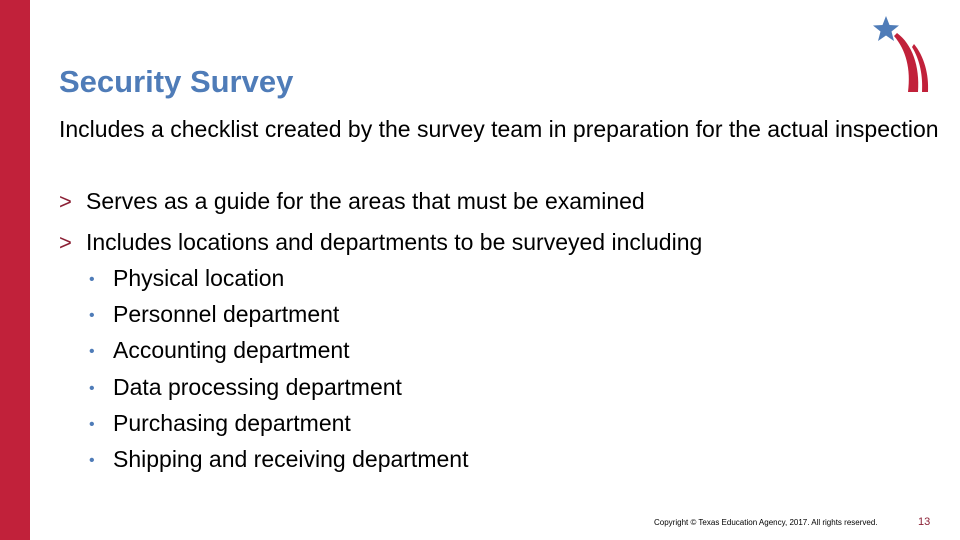 The width and height of the screenshot is (960, 540). I want to click on star-with-stripes-icon, so click(901, 54).